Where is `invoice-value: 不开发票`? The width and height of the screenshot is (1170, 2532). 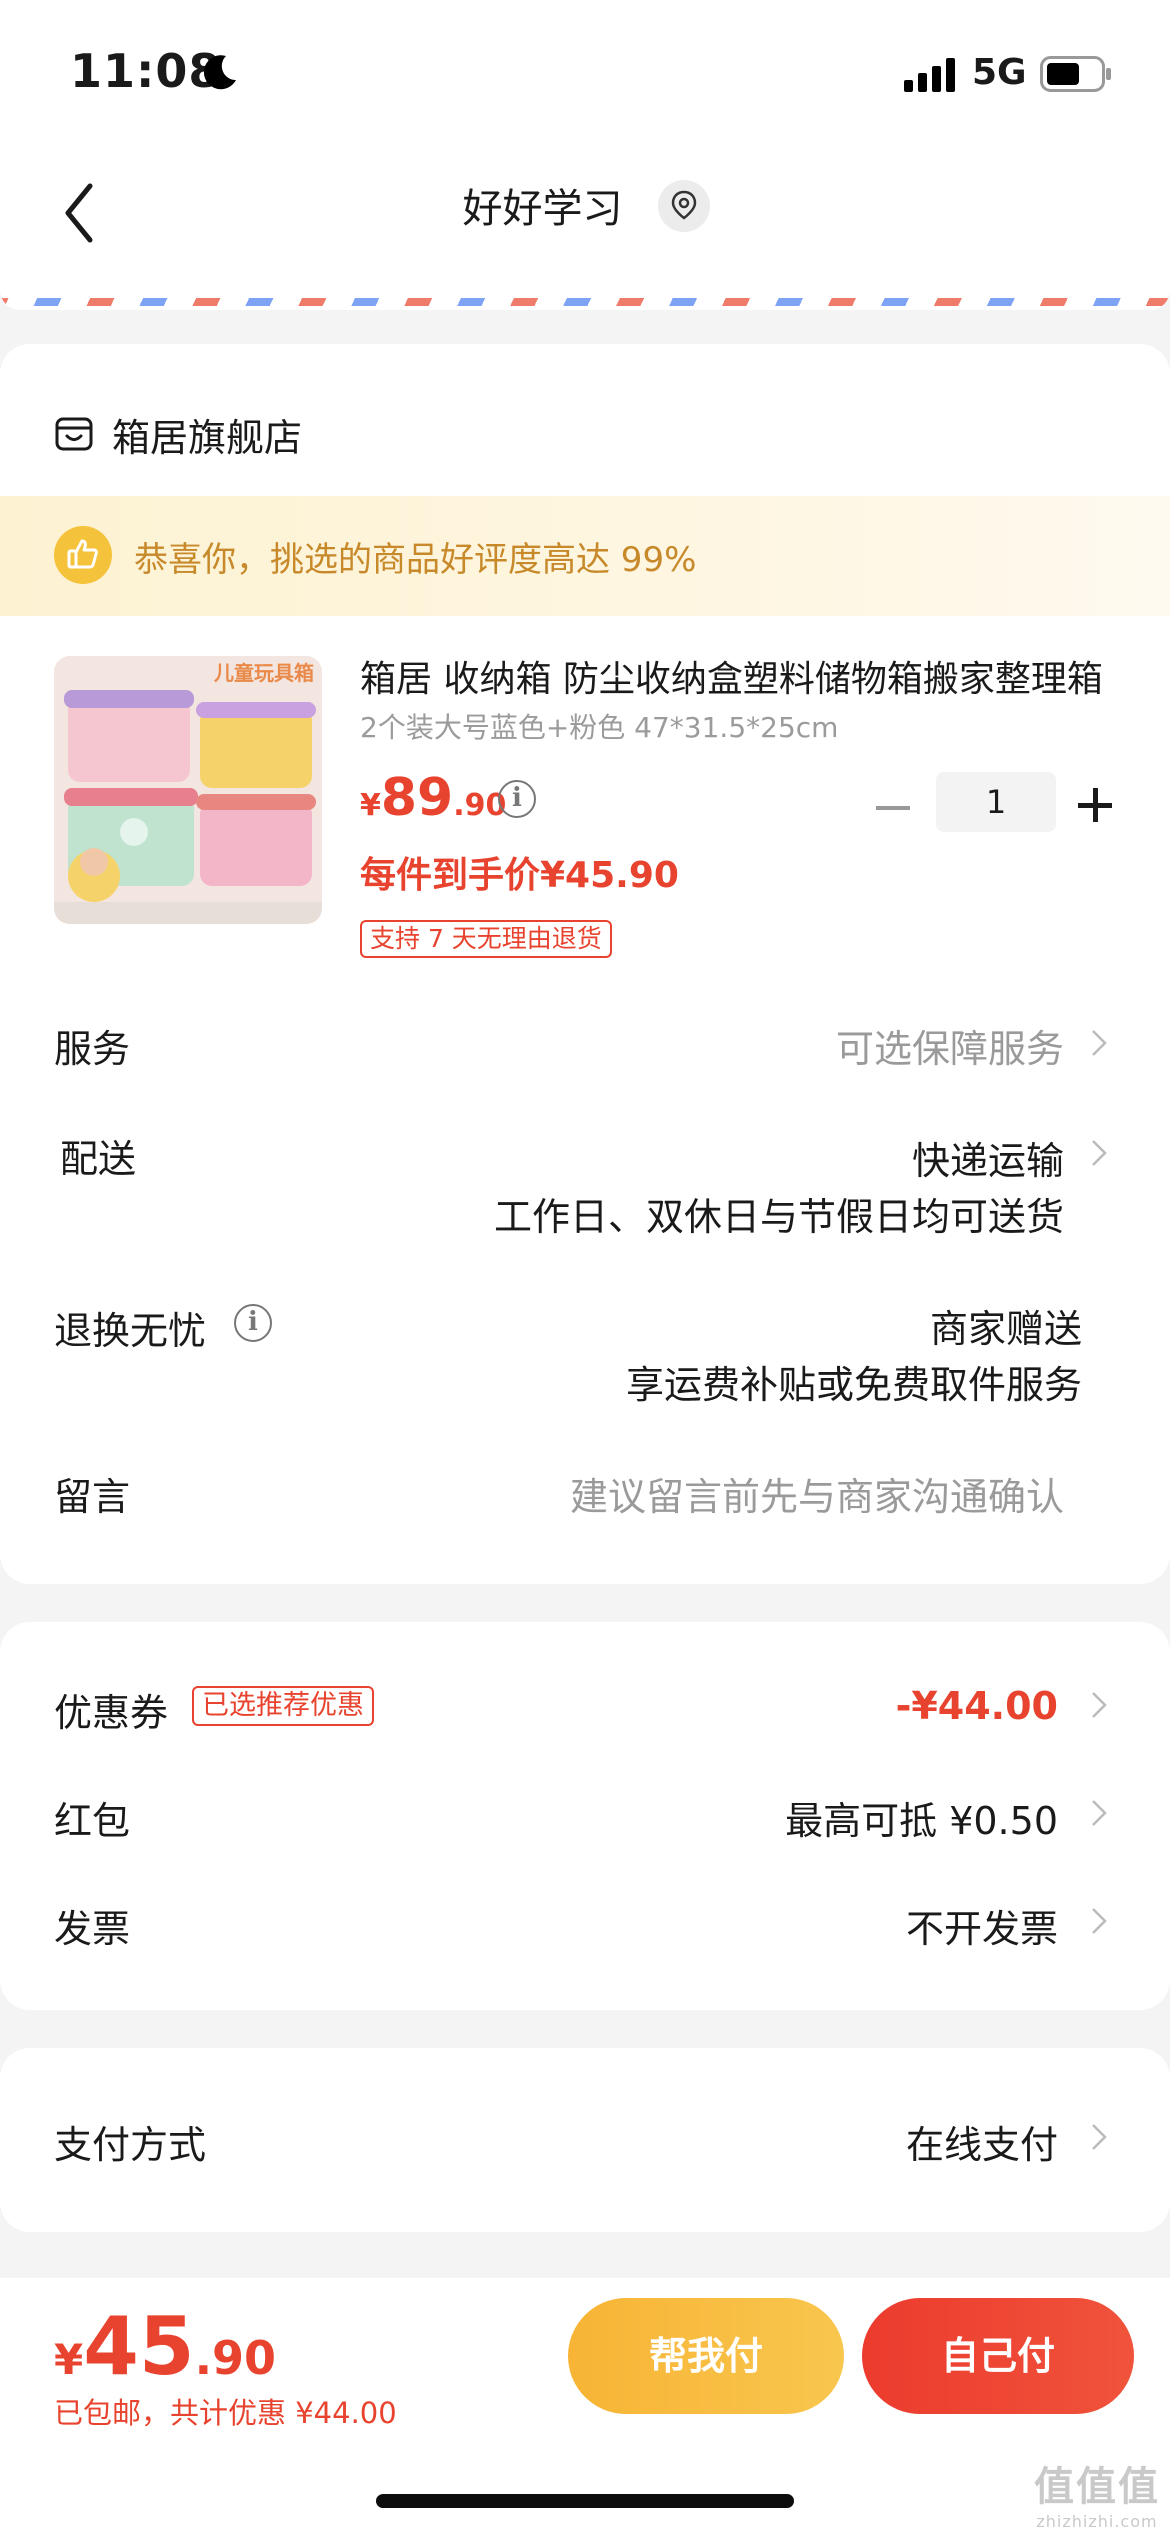 invoice-value: 不开发票 is located at coordinates (982, 1925).